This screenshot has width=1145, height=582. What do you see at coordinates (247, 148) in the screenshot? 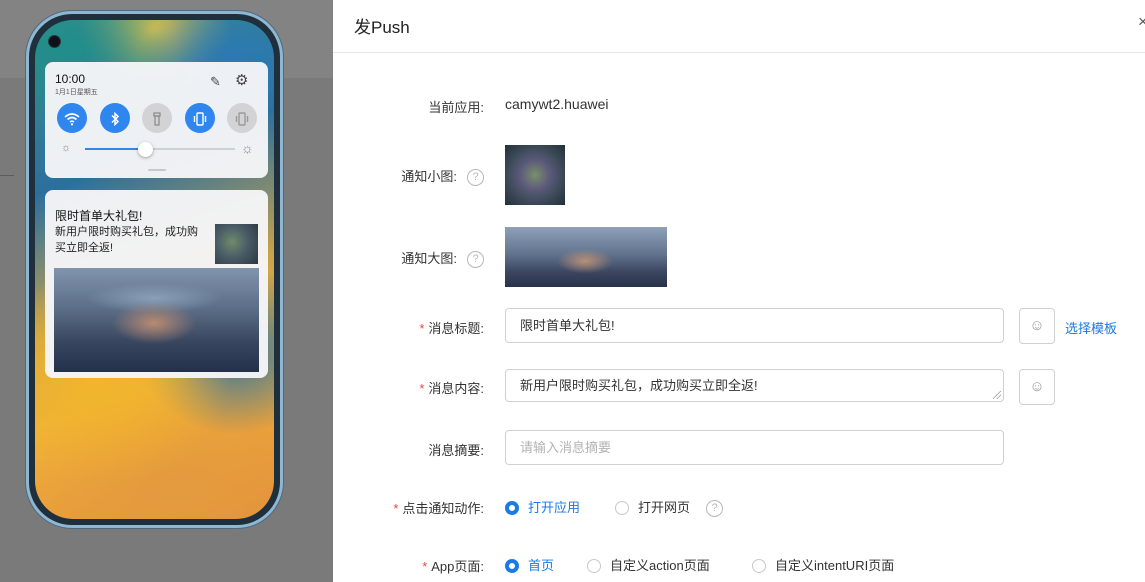
I see `brightness-high-icon: ☼` at bounding box center [247, 148].